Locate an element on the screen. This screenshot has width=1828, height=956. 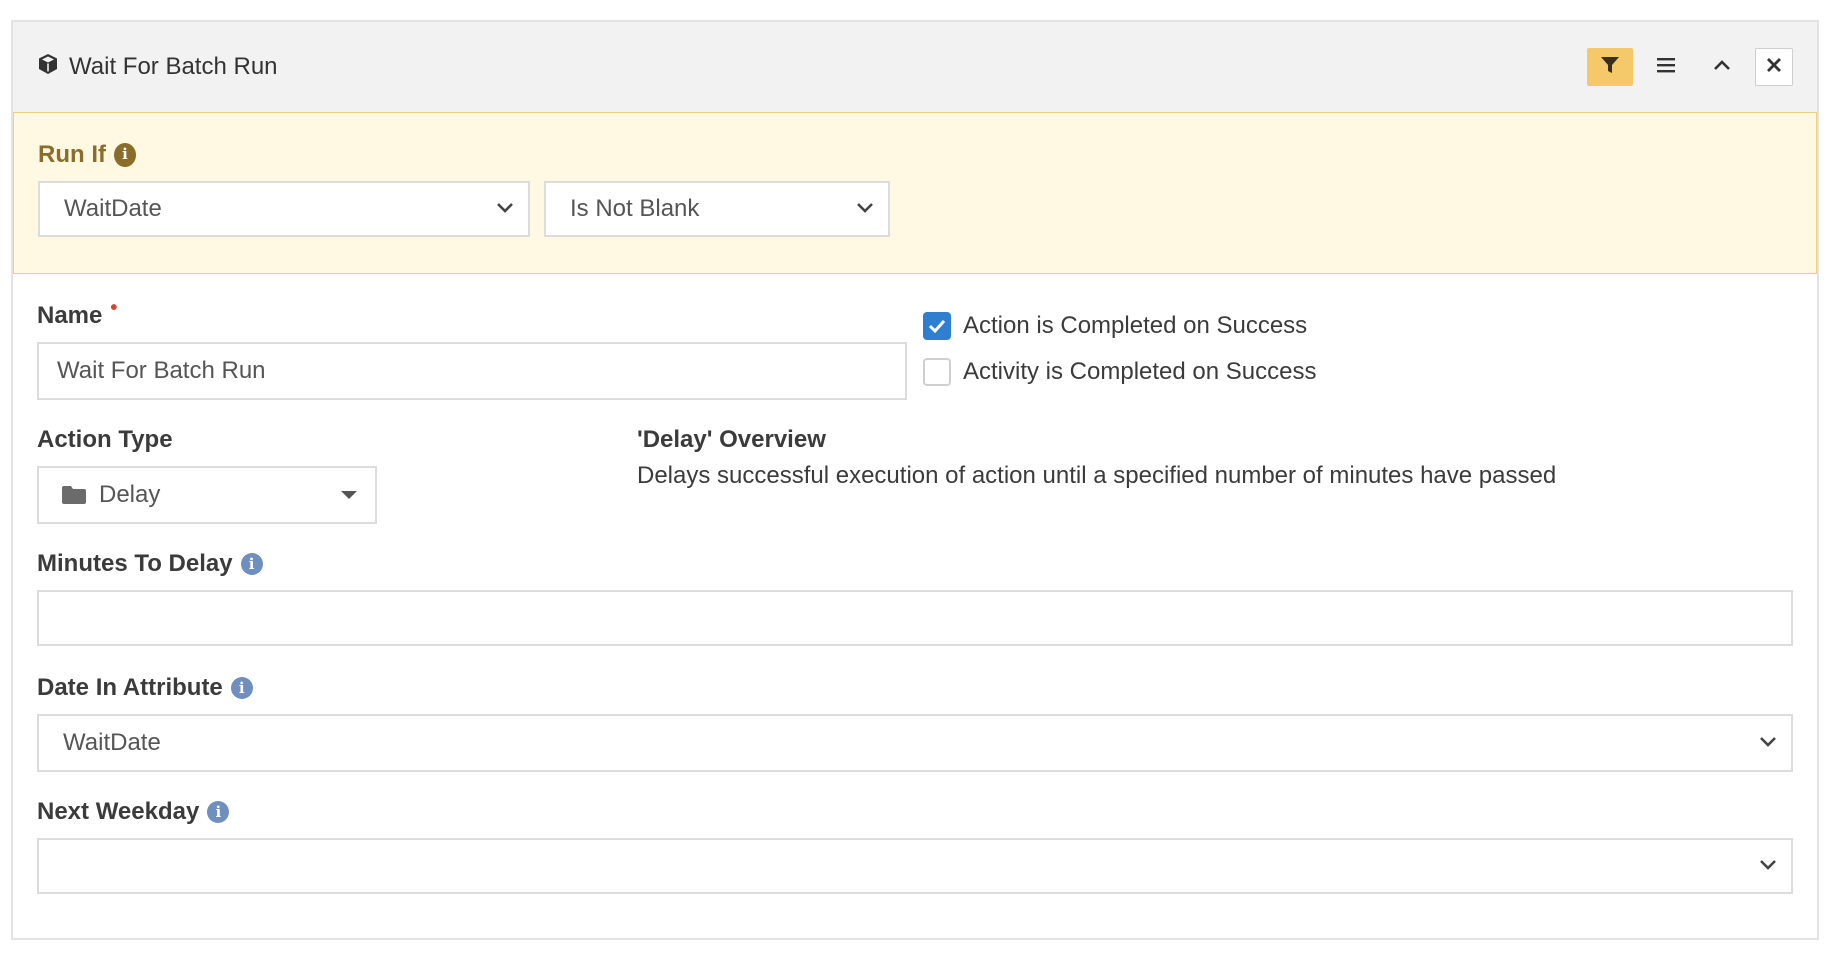
run-if-attribute-select: WaitDate is located at coordinates (284, 209).